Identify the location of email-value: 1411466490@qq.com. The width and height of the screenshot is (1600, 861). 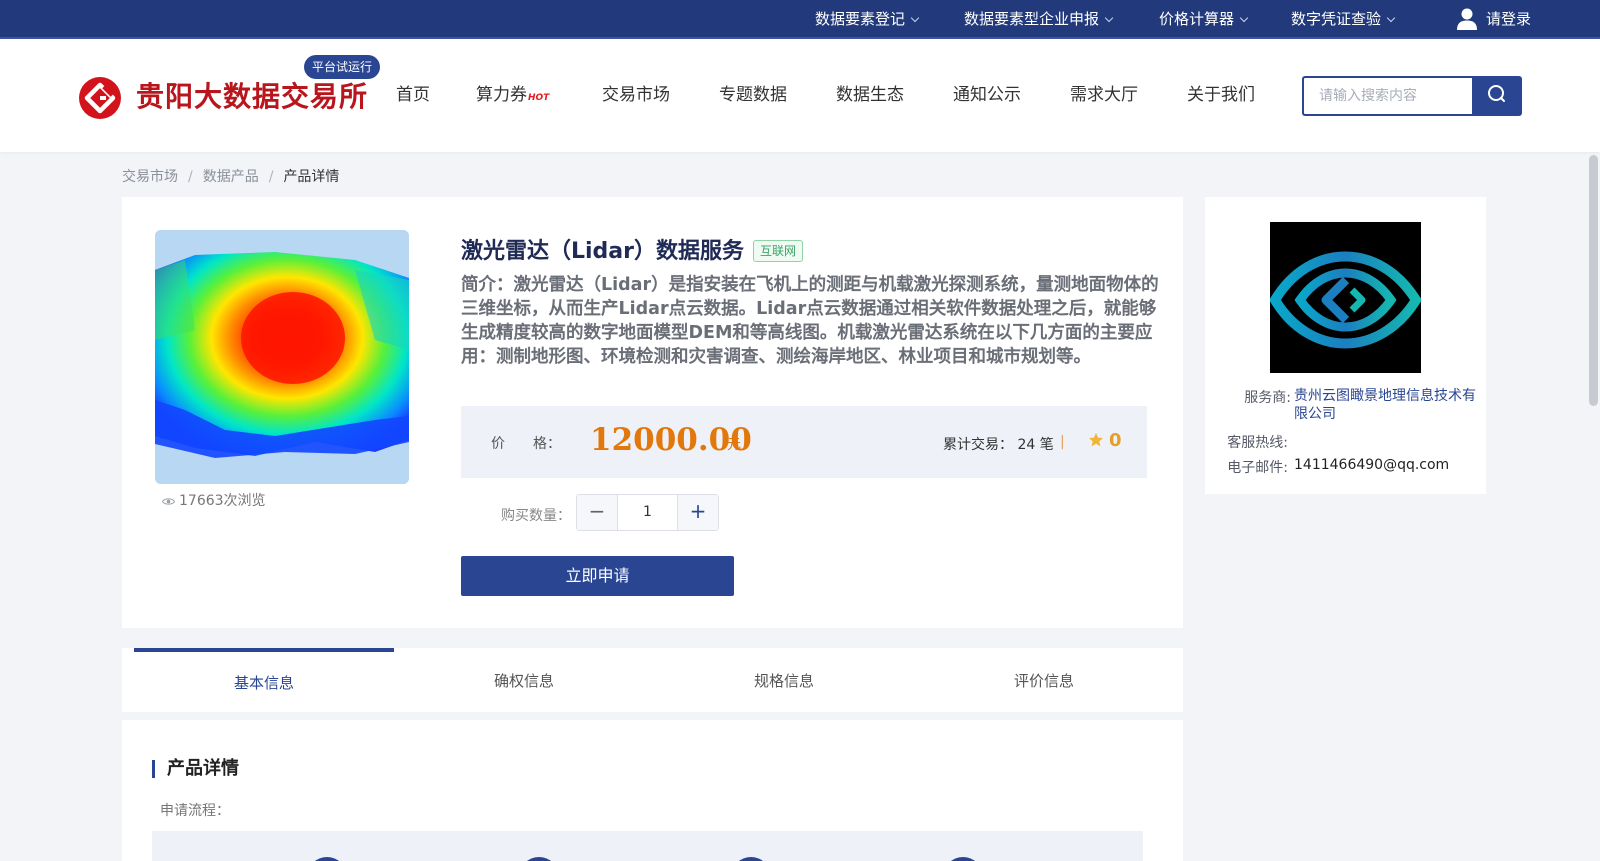
(1371, 465).